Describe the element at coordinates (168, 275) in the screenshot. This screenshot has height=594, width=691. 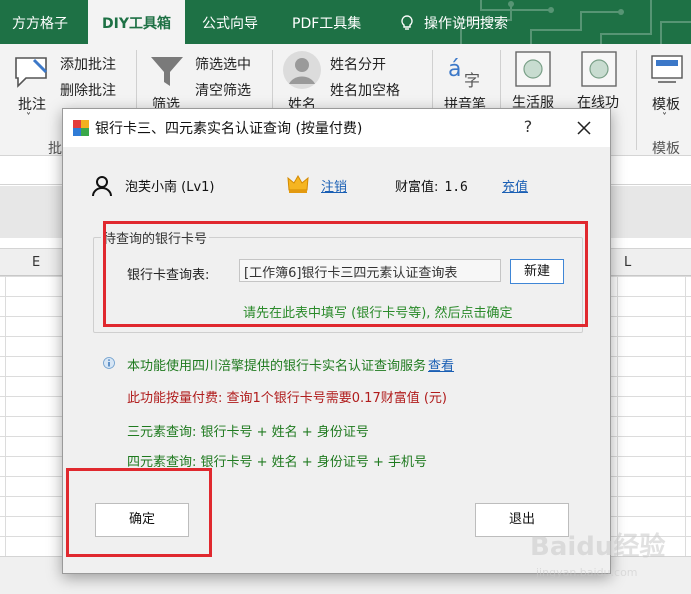
I see `query-table-label: 银行卡查询表:` at that location.